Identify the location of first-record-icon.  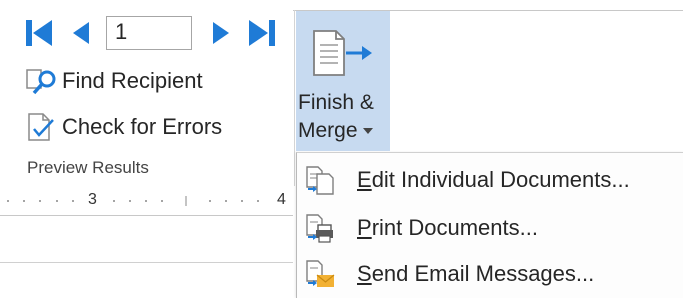
(40, 34).